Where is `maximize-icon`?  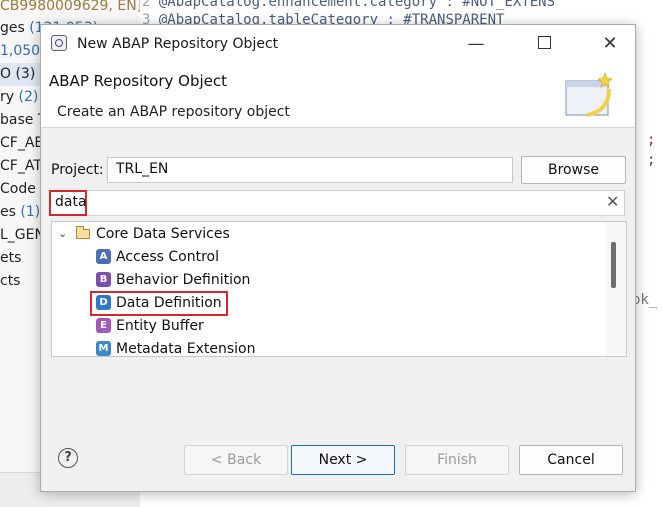 maximize-icon is located at coordinates (544, 42).